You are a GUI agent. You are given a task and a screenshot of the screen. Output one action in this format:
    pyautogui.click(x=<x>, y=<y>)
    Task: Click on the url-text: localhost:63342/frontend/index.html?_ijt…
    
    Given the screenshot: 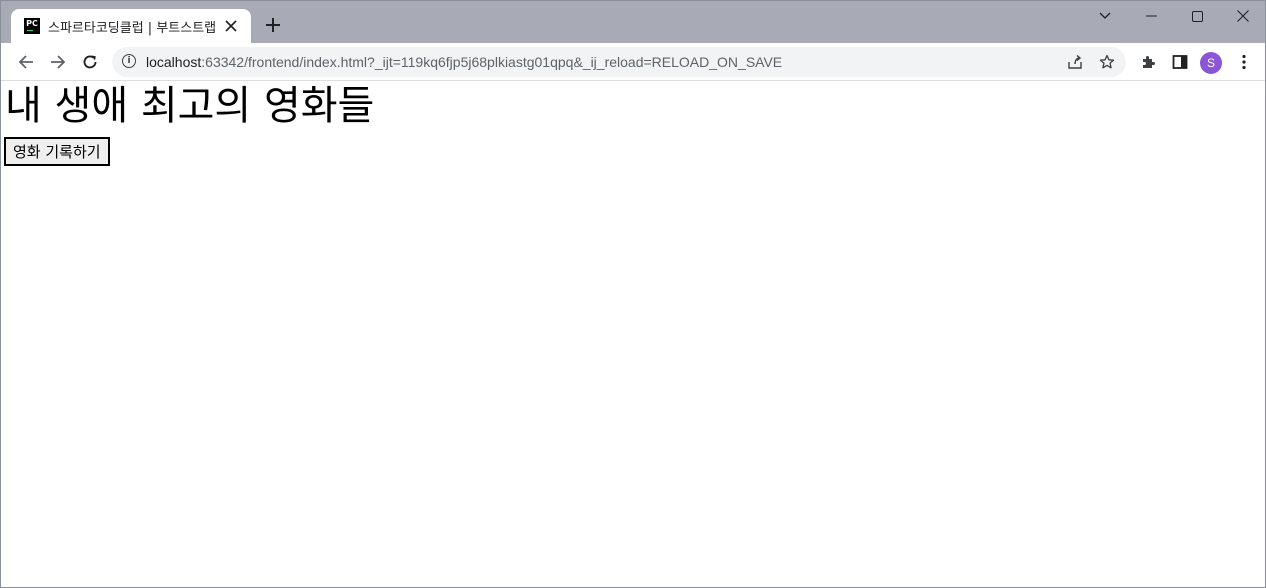 What is the action you would take?
    pyautogui.click(x=464, y=62)
    